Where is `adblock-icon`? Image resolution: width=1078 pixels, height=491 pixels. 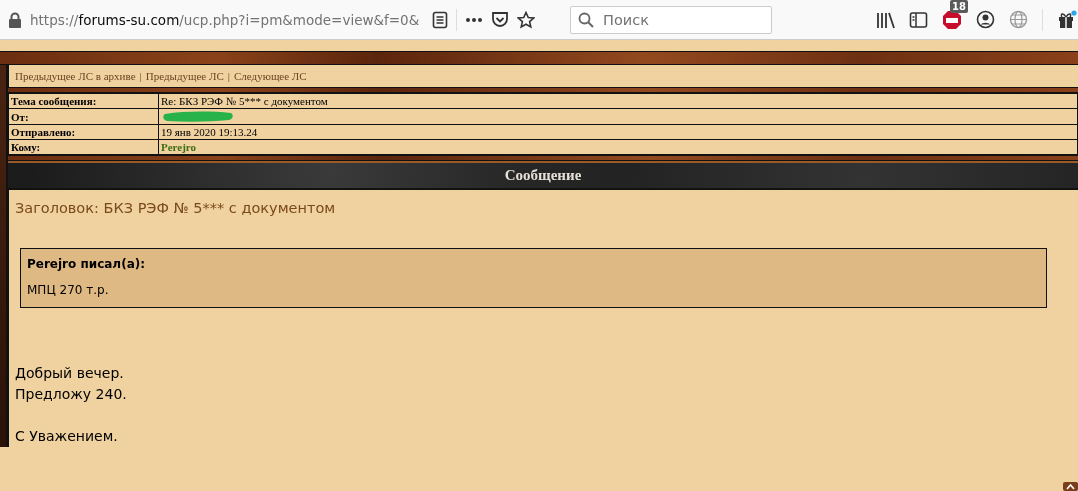
adblock-icon is located at coordinates (952, 19).